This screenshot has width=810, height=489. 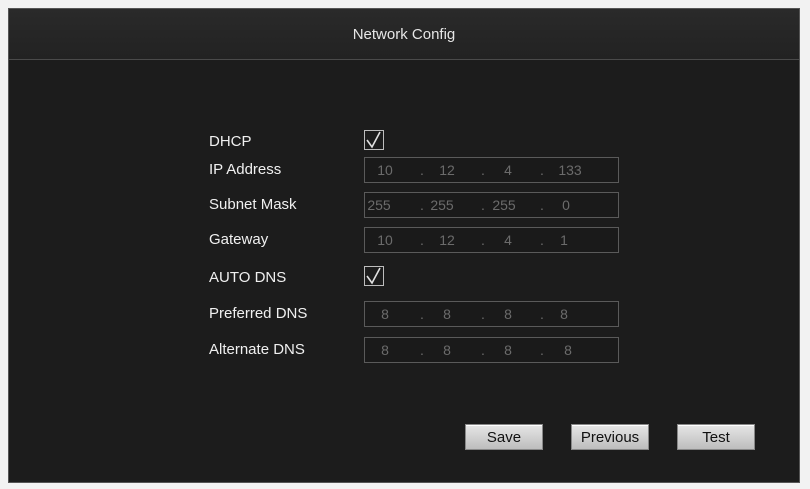 What do you see at coordinates (568, 350) in the screenshot?
I see `alternate-dns-octet-4: 8` at bounding box center [568, 350].